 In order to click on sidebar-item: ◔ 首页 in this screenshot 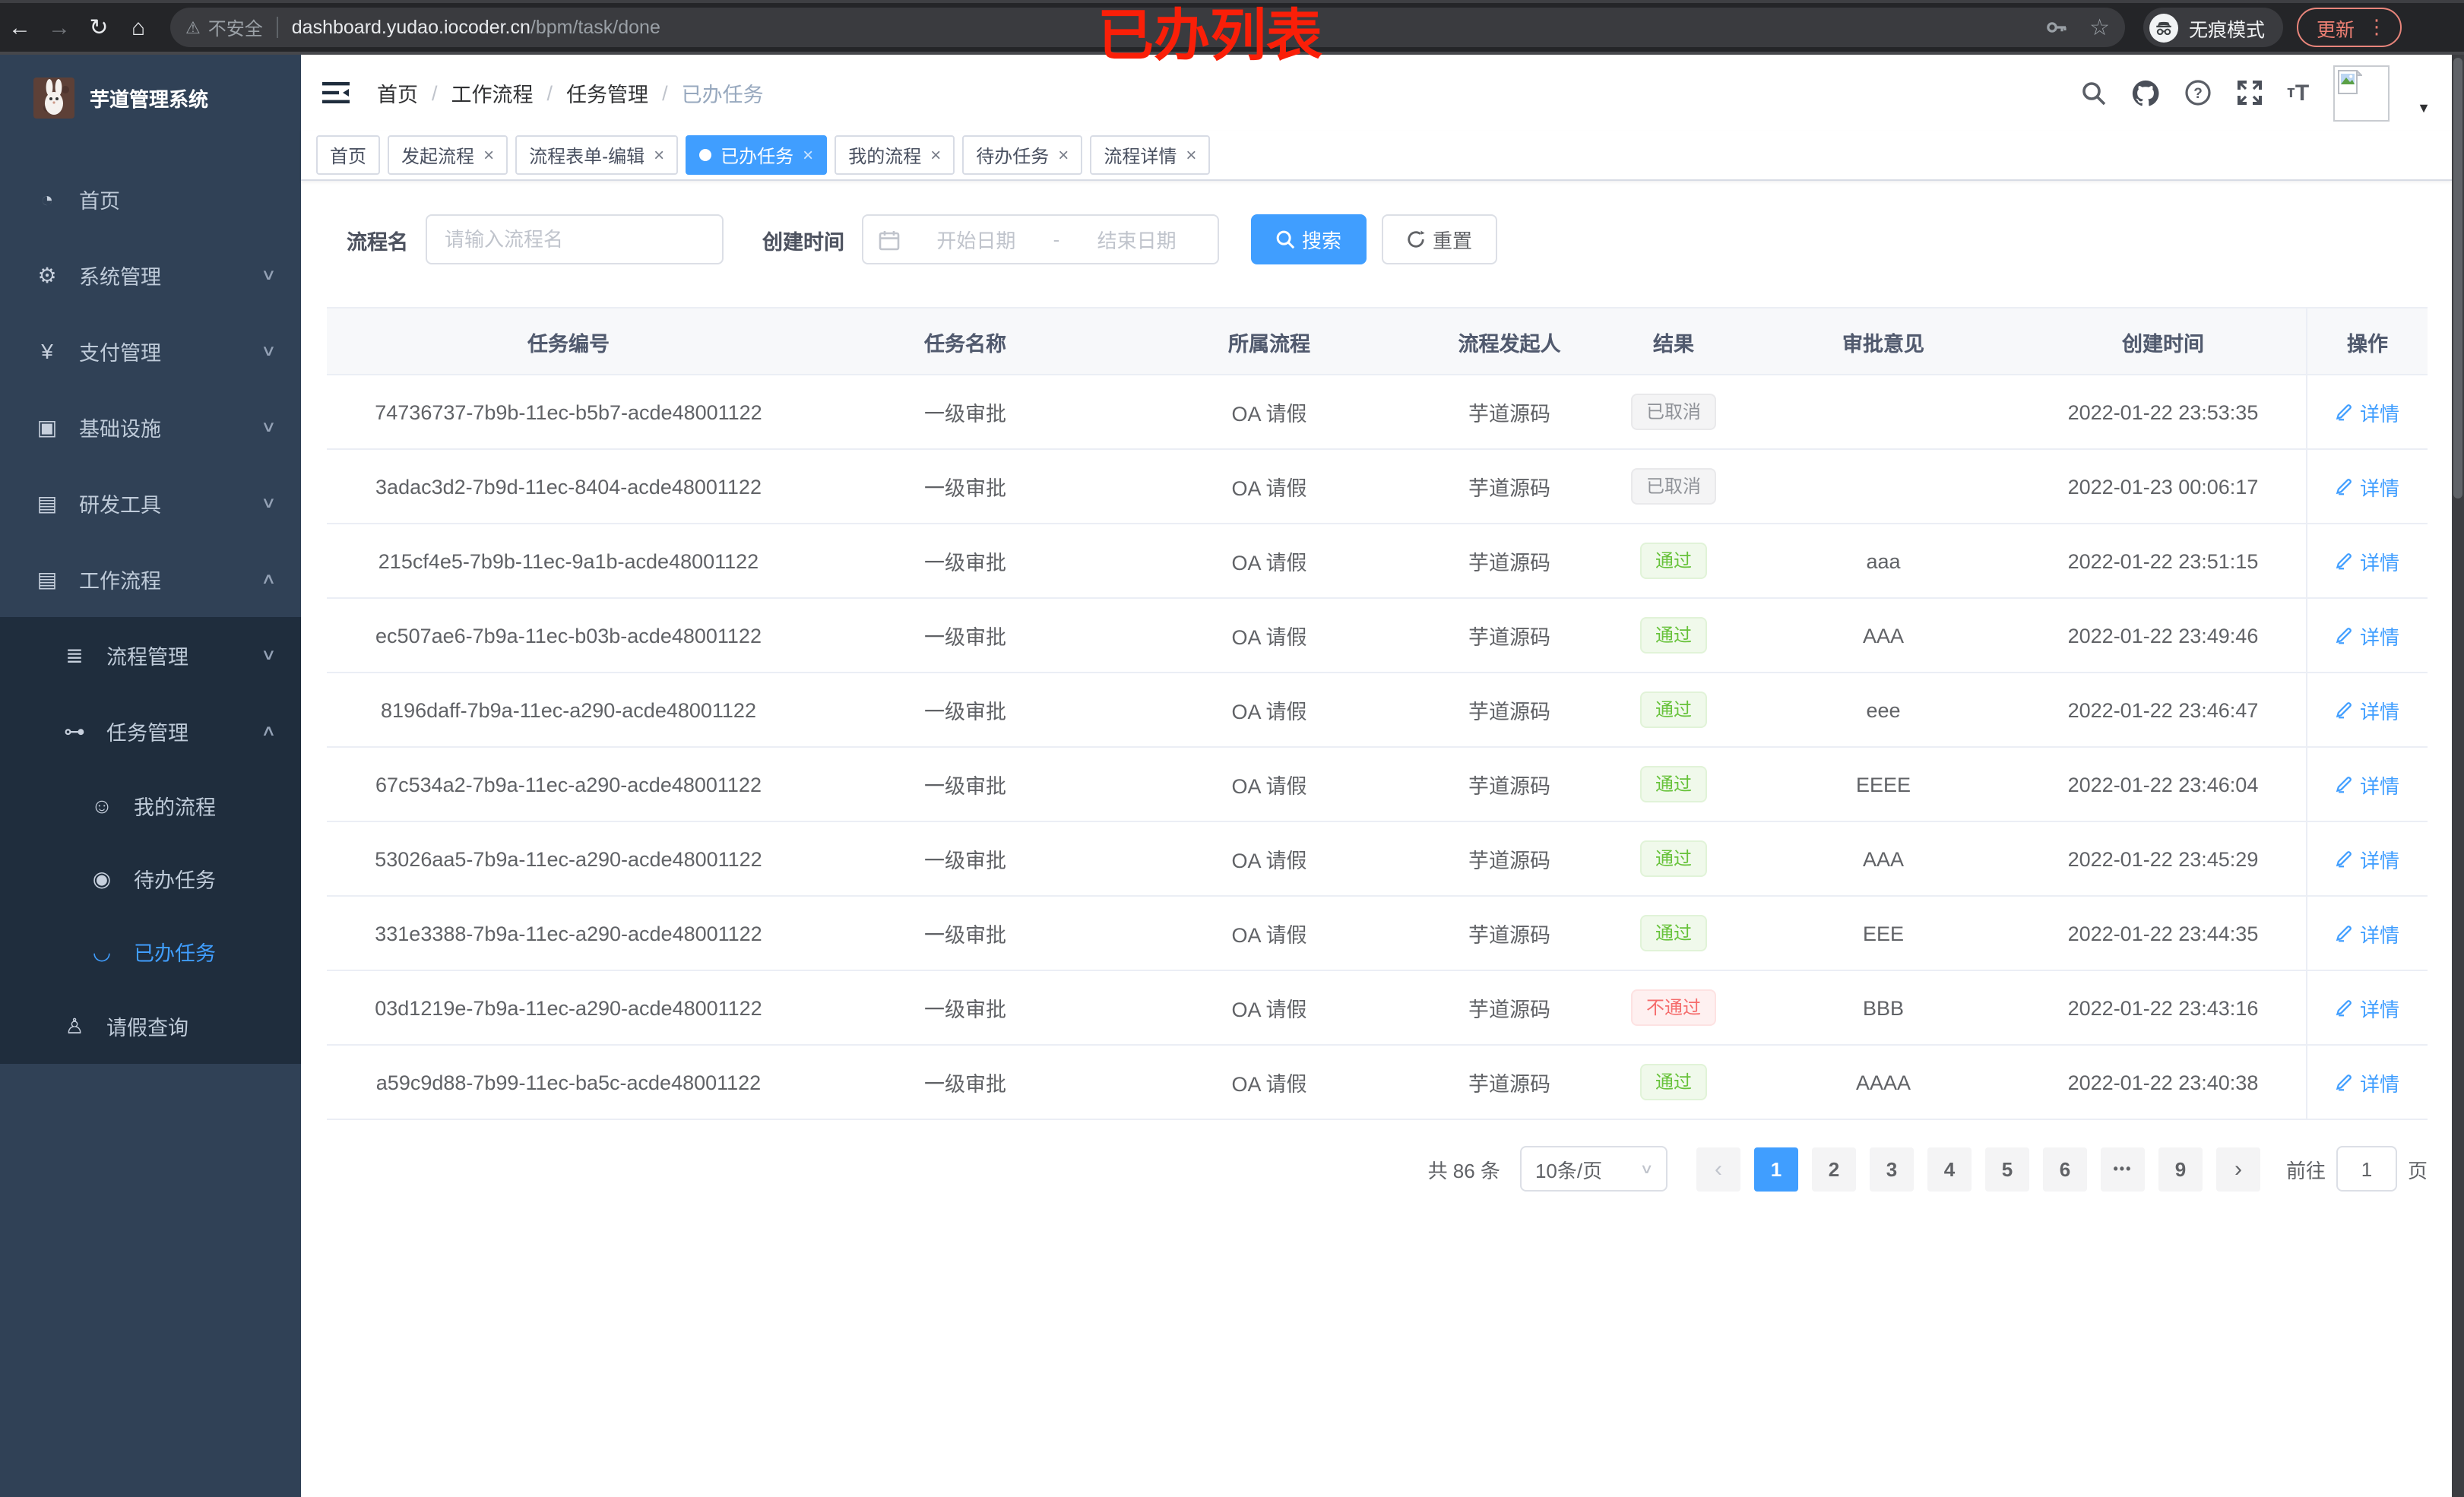, I will do `click(150, 199)`.